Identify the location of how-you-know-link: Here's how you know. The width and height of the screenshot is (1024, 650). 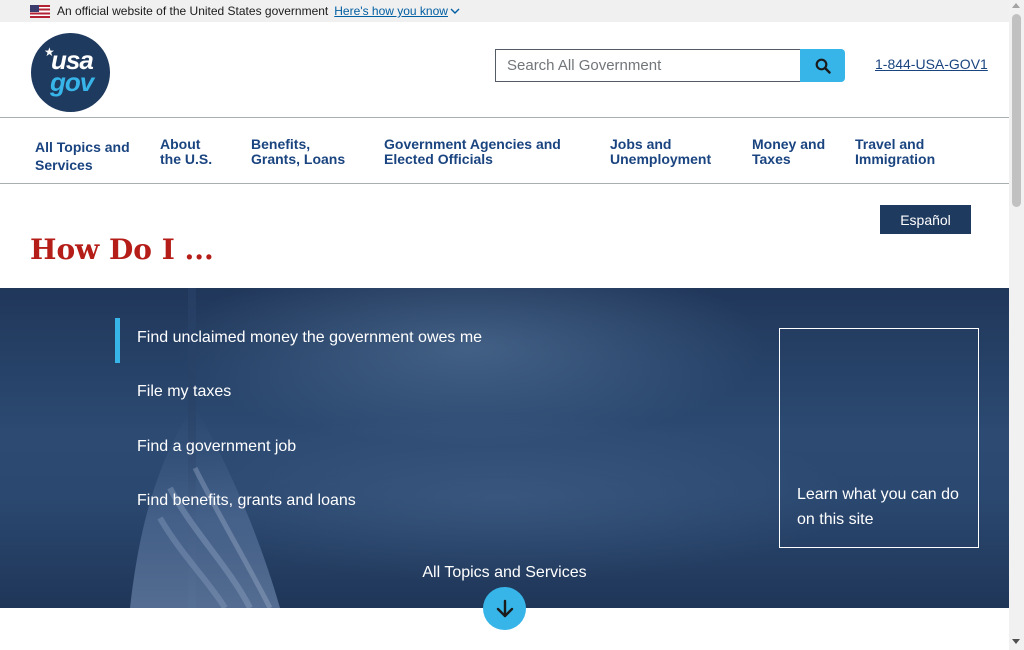
(397, 11).